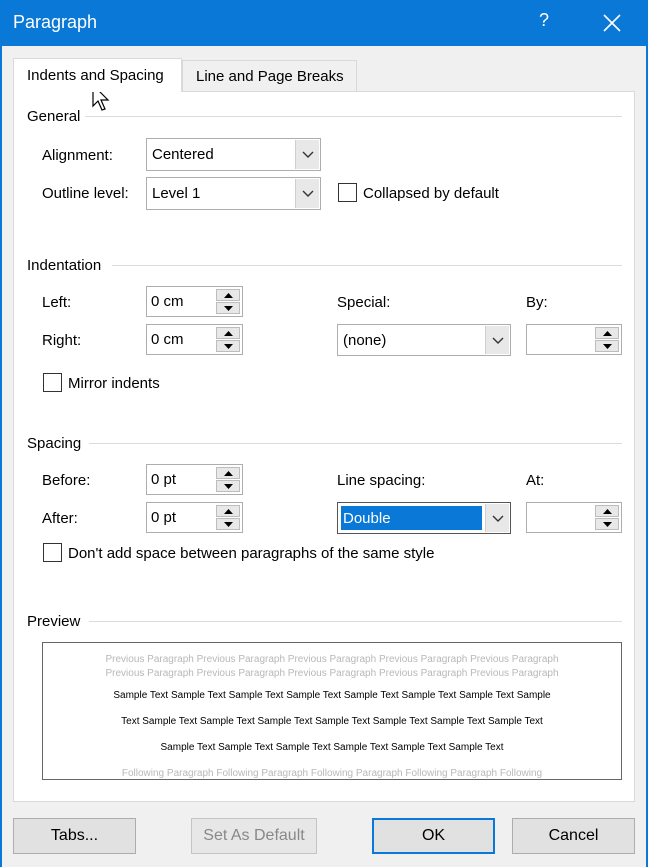 This screenshot has width=648, height=867. I want to click on window-border-left, so click(1, 456).